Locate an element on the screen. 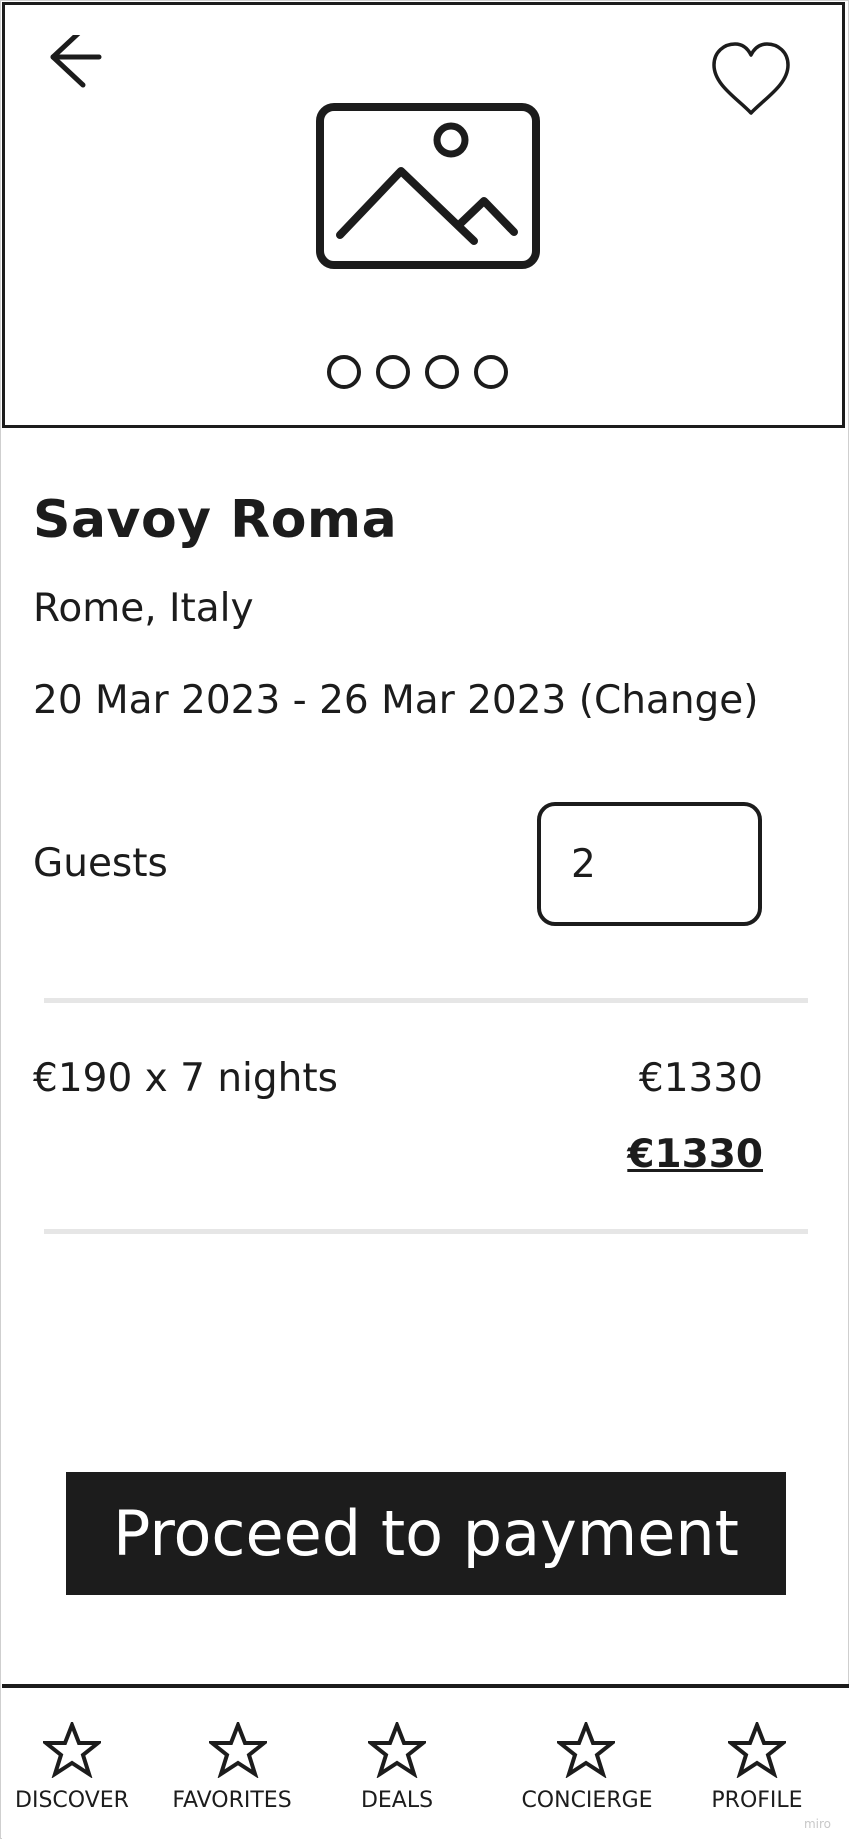 This screenshot has height=1839, width=849. image-placeholder-icon is located at coordinates (428, 188).